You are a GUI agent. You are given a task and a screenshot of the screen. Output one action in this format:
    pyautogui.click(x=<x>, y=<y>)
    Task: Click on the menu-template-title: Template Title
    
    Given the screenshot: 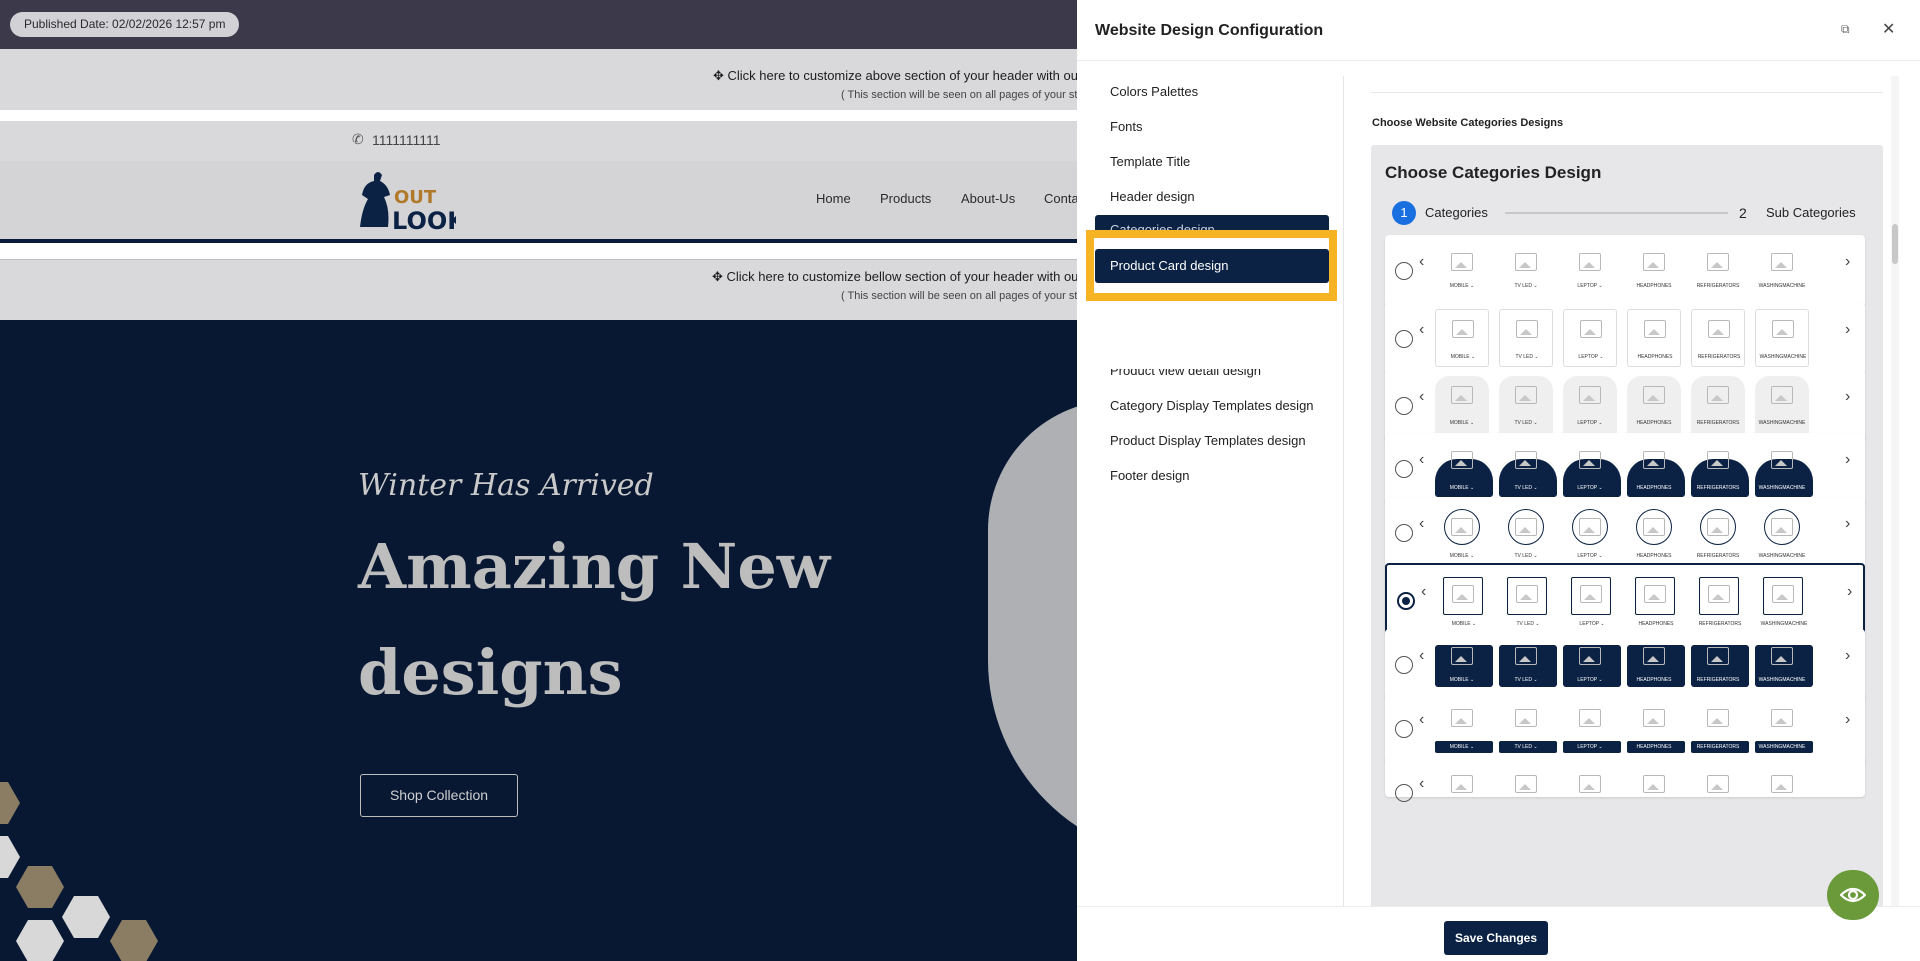 What is the action you would take?
    pyautogui.click(x=1150, y=161)
    